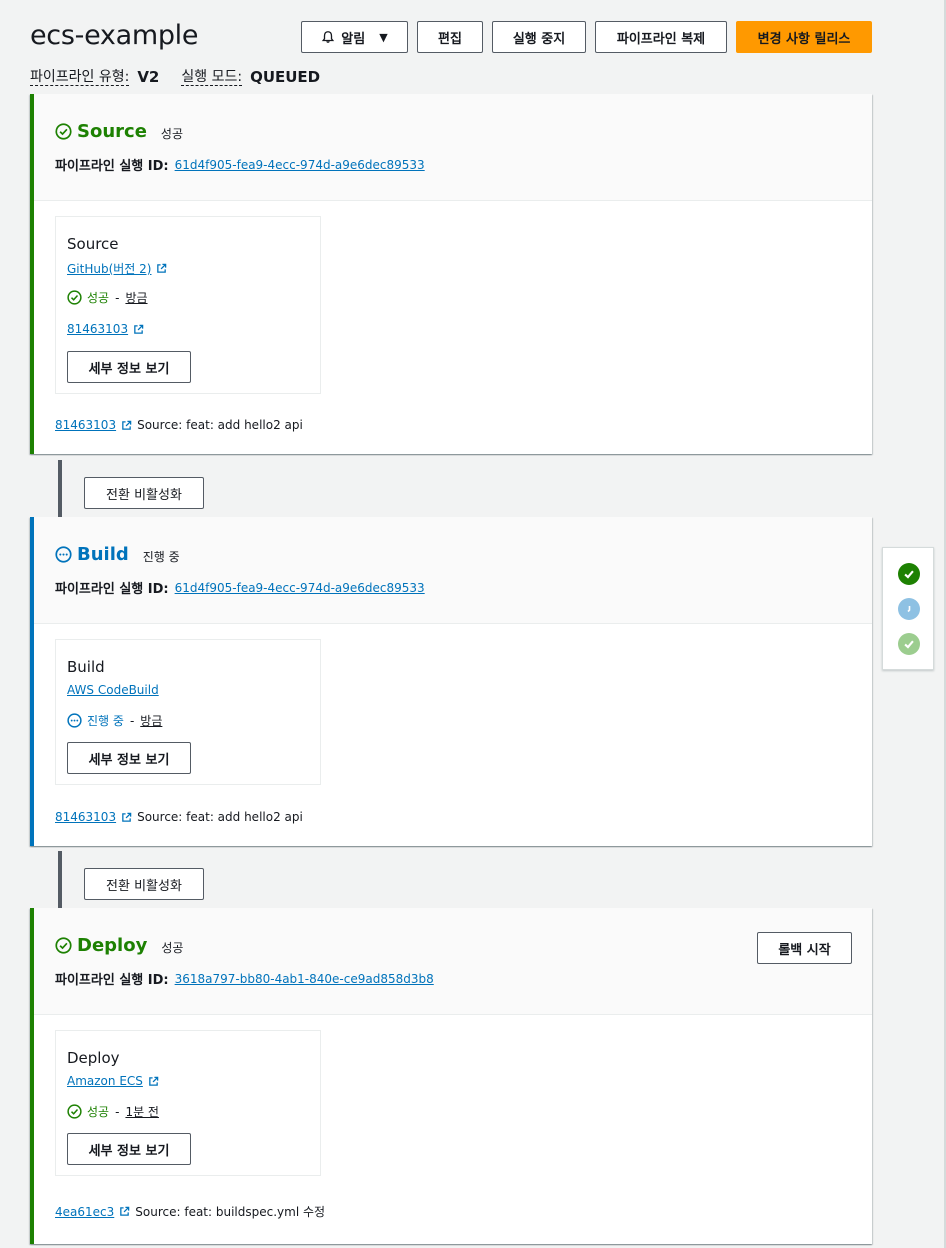 The width and height of the screenshot is (946, 1248). I want to click on minimap-stage-source, so click(909, 574).